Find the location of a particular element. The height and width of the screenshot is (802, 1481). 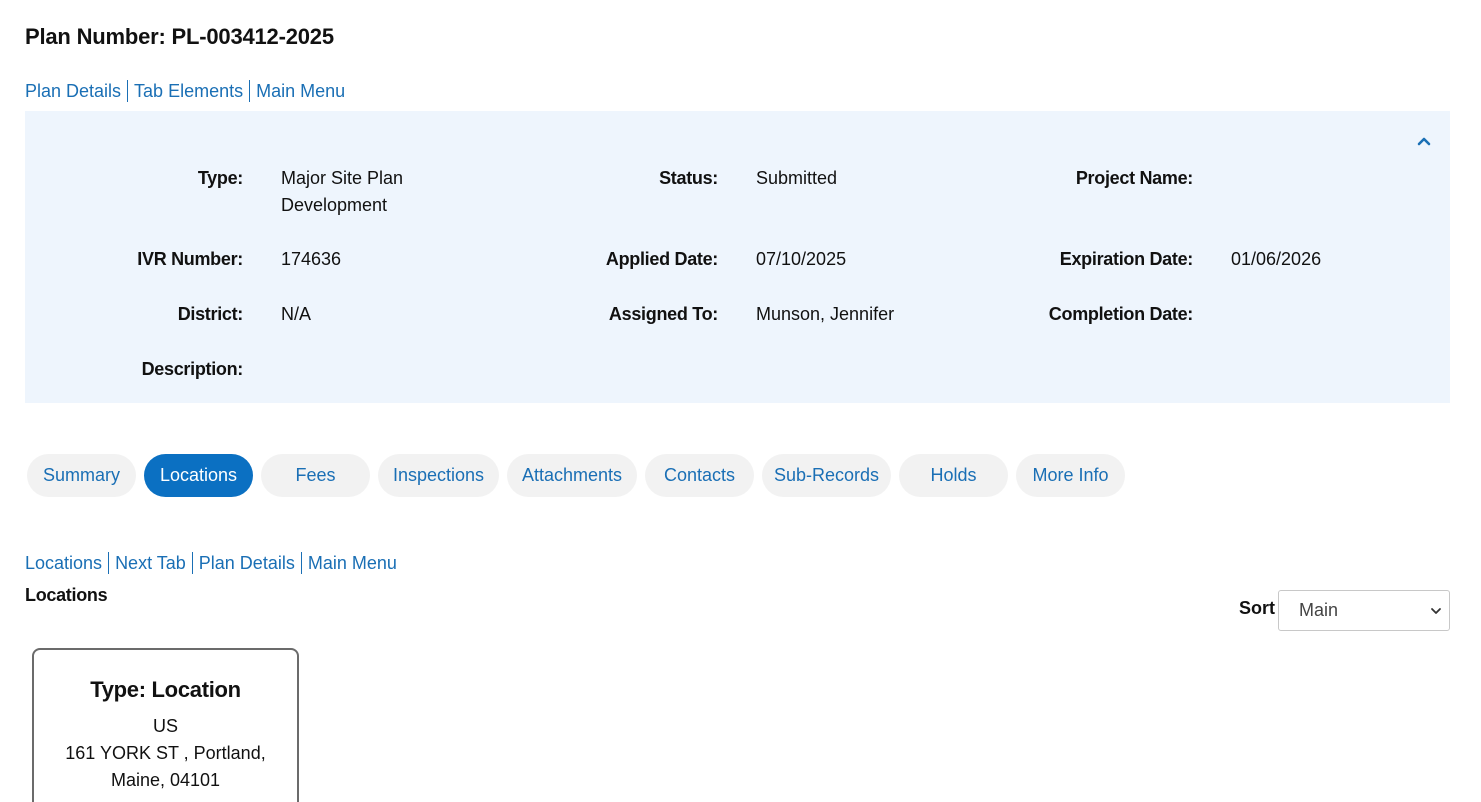

completion-date-label: Completion Date: is located at coordinates (1121, 314).